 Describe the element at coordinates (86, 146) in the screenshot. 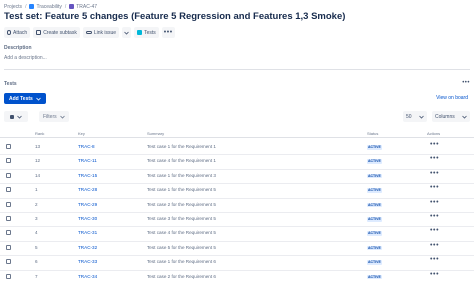

I see `row-issue-key-link: TRAC-8` at that location.